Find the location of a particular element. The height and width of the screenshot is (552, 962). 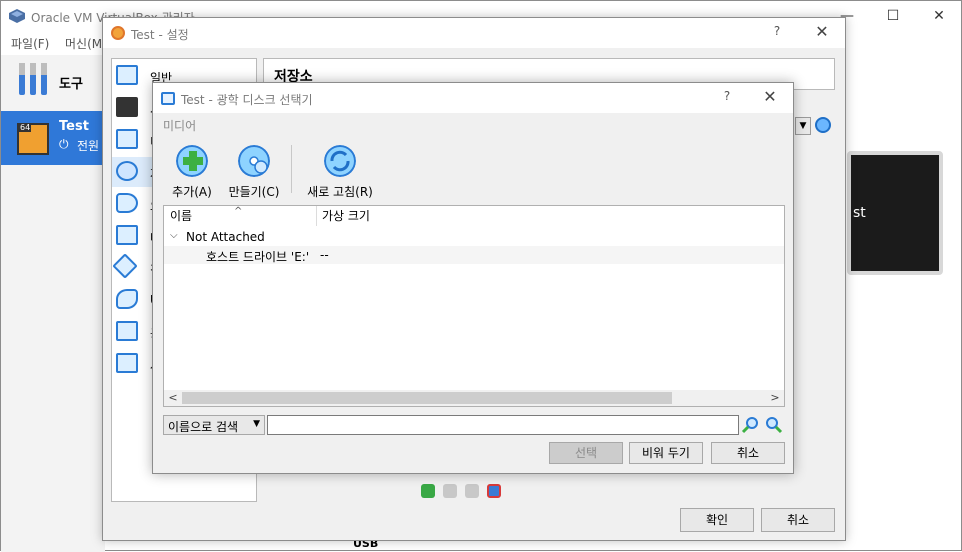

create-disk-button: 만들기(C) is located at coordinates (254, 172).